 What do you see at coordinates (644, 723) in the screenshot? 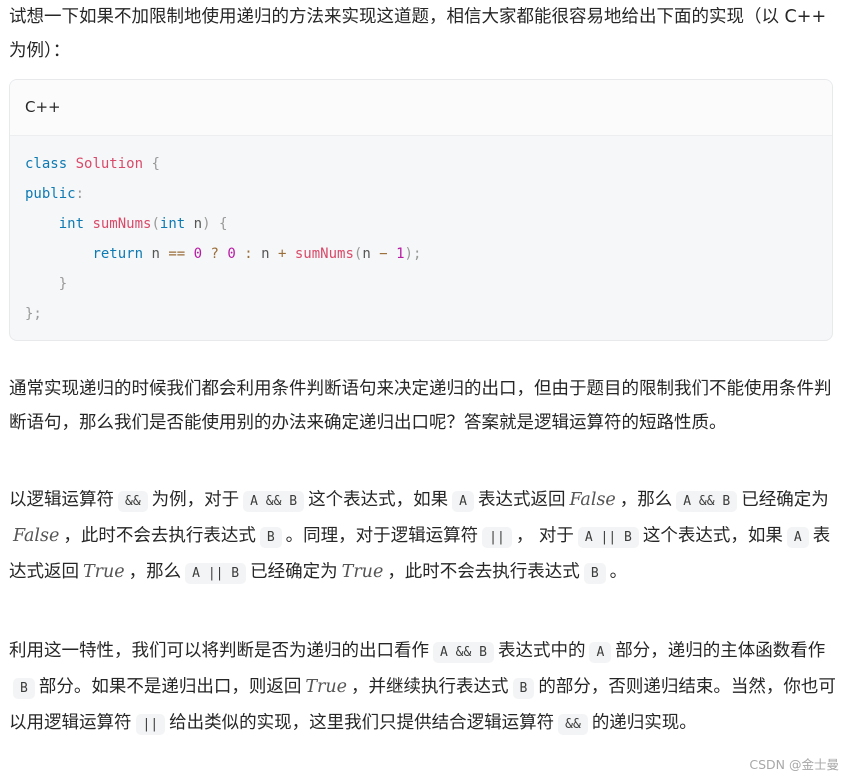
I see `text-run: 的递归实现。` at bounding box center [644, 723].